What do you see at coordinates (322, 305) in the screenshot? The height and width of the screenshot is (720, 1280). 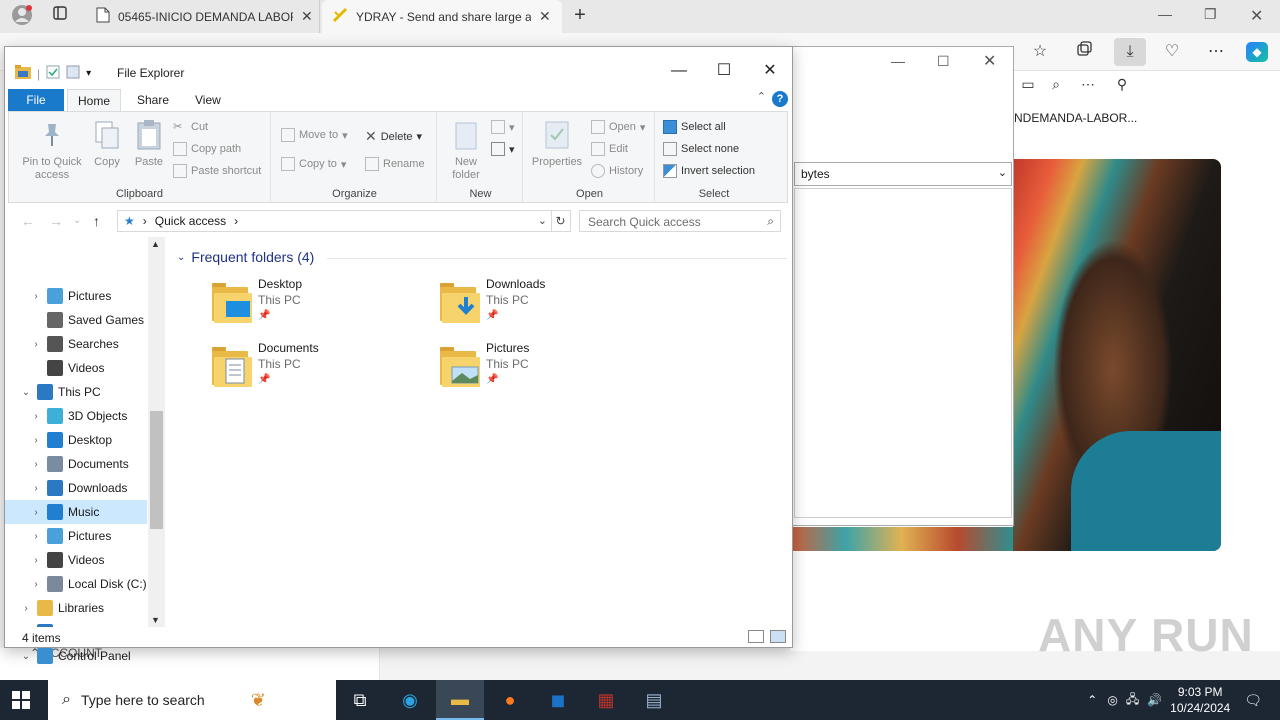 I see `folder-tile-desktop: Desktop This PC 📌` at bounding box center [322, 305].